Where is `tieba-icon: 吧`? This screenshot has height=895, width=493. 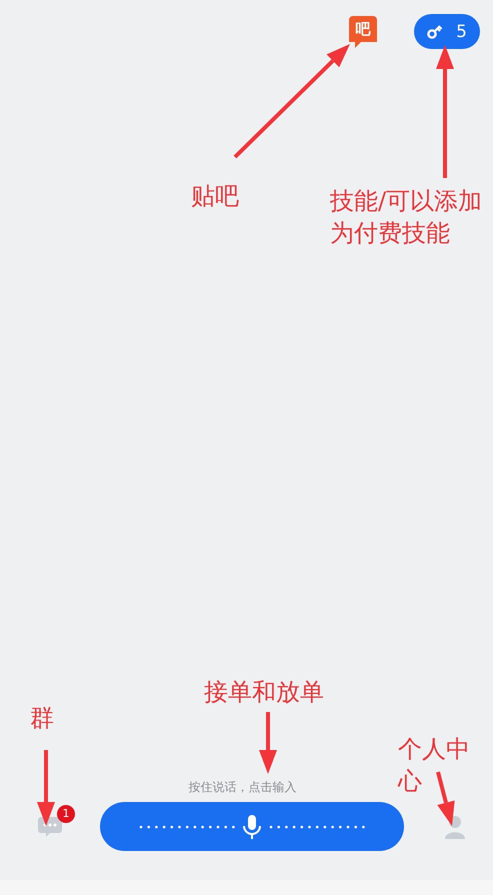 tieba-icon: 吧 is located at coordinates (363, 31).